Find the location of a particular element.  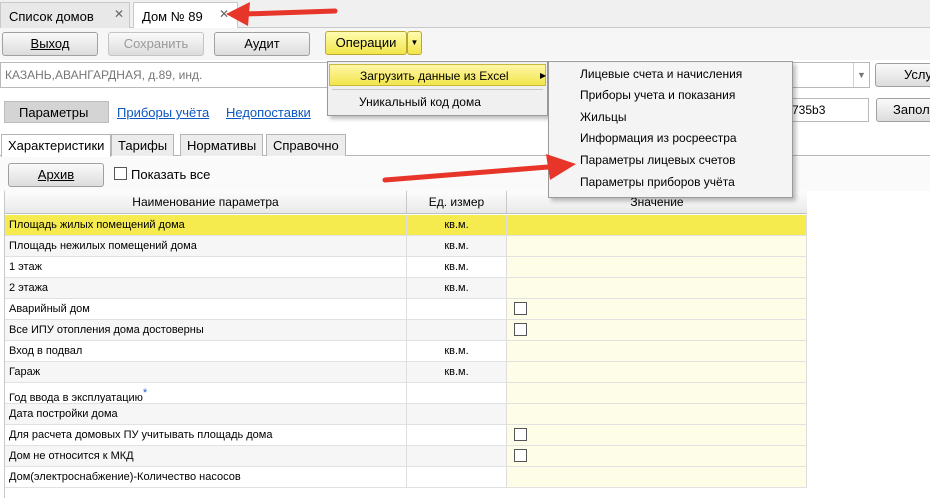

tab-house-list: Список домов ✕ is located at coordinates (65, 15).